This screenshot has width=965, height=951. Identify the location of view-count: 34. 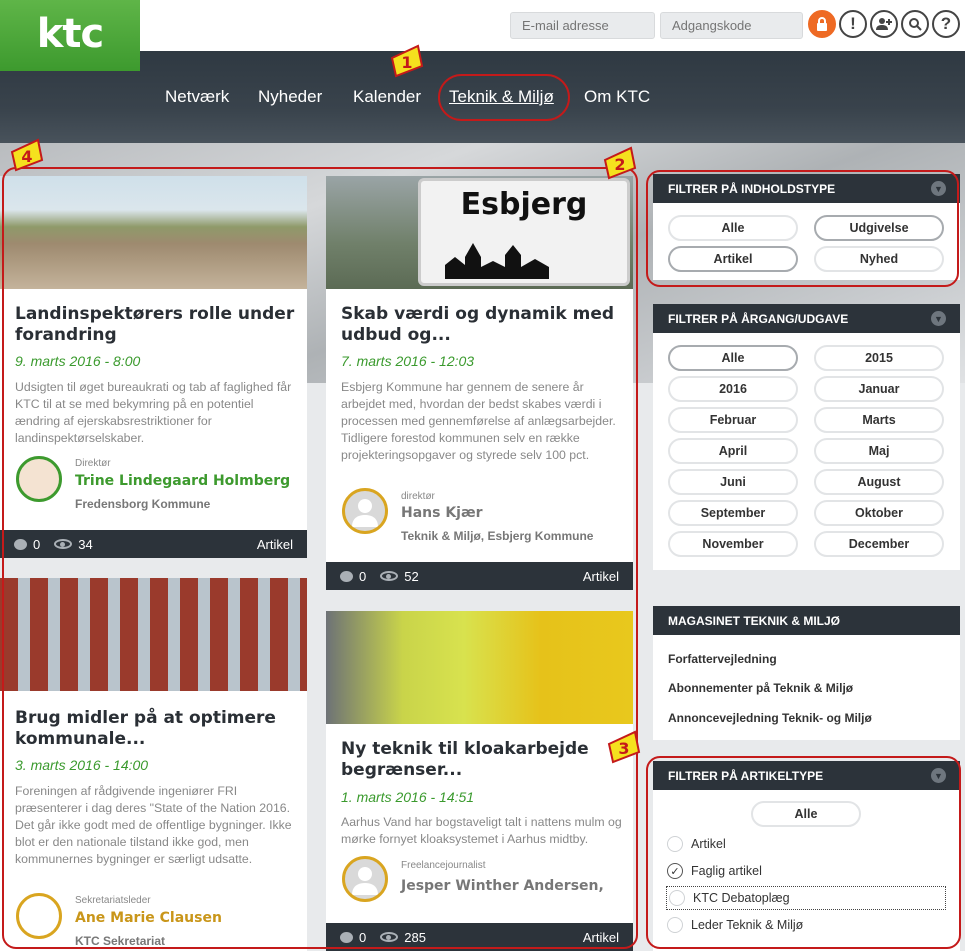
(85, 544).